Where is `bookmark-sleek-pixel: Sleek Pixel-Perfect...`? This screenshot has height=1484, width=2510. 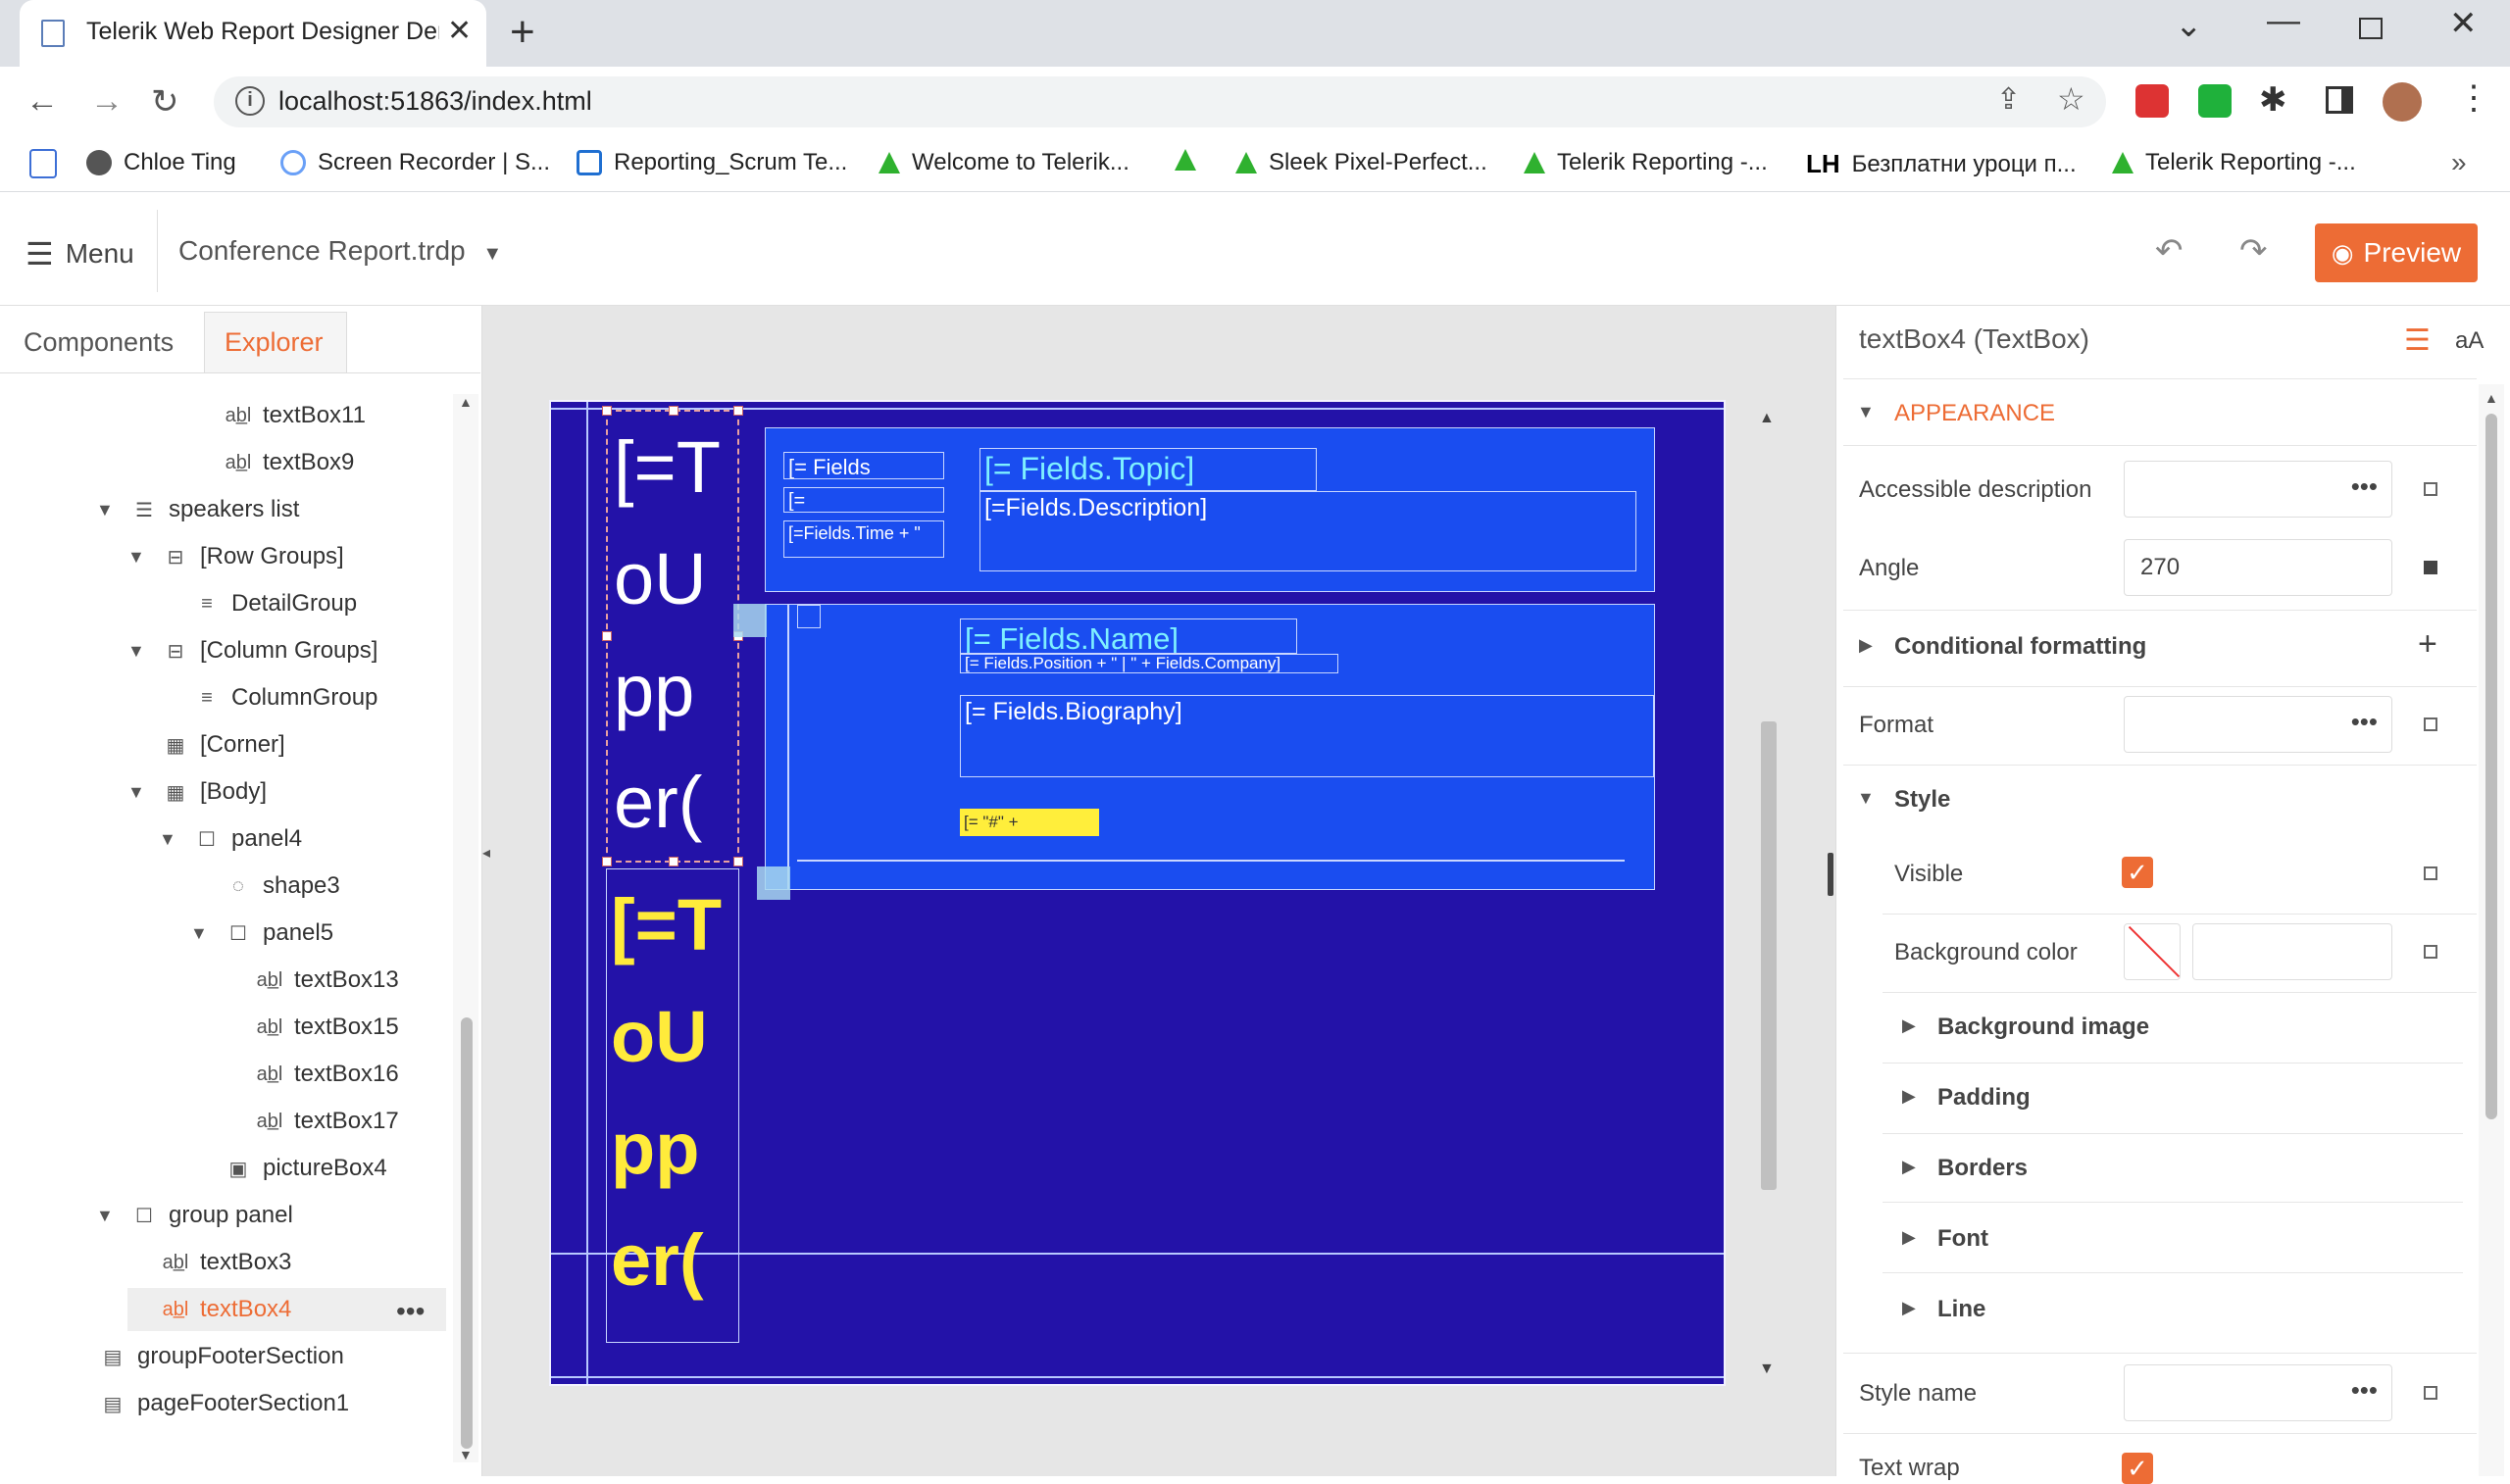
bookmark-sleek-pixel: Sleek Pixel-Perfect... is located at coordinates (1361, 162).